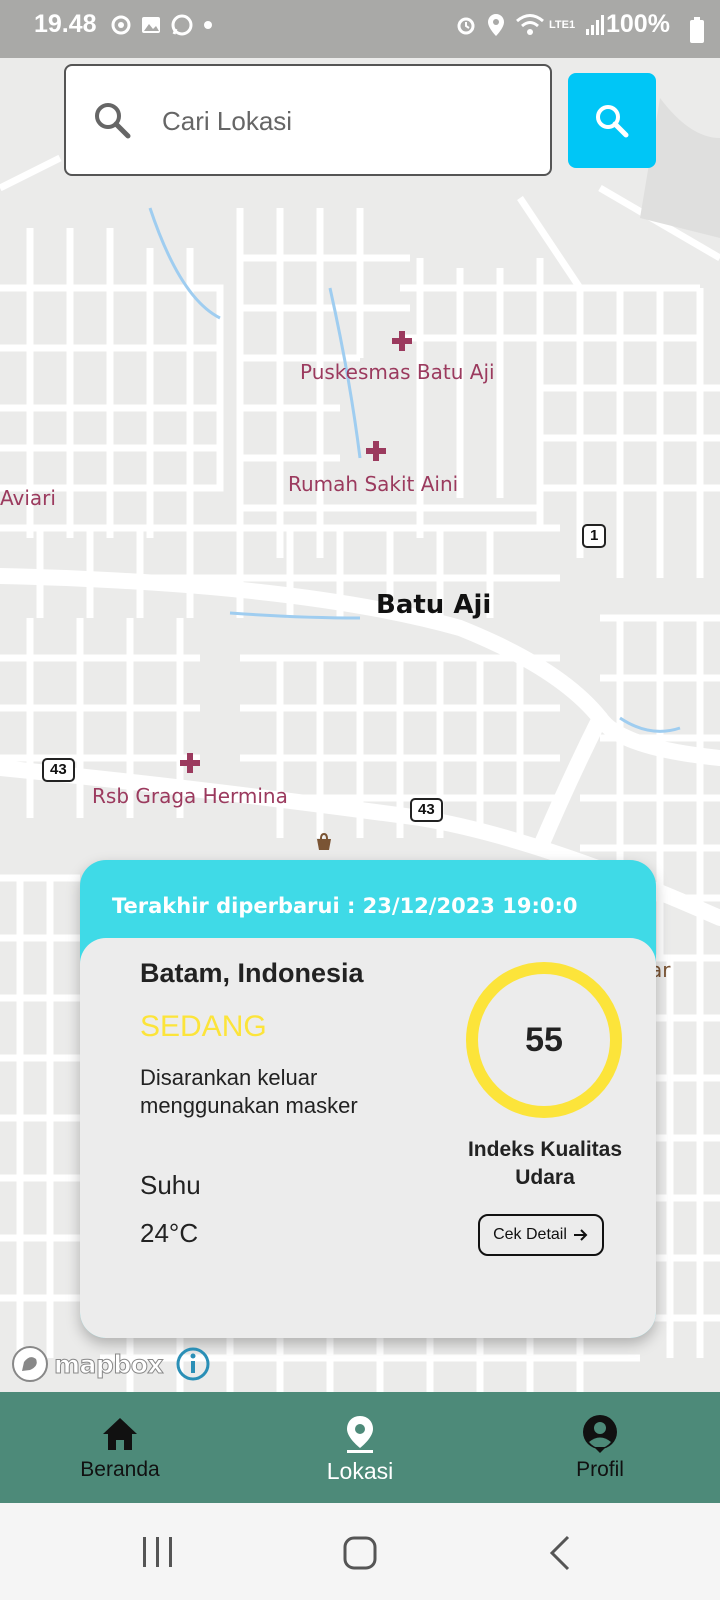 Image resolution: width=720 pixels, height=1600 pixels. Describe the element at coordinates (158, 1552) in the screenshot. I see `recent-apps-icon` at that location.